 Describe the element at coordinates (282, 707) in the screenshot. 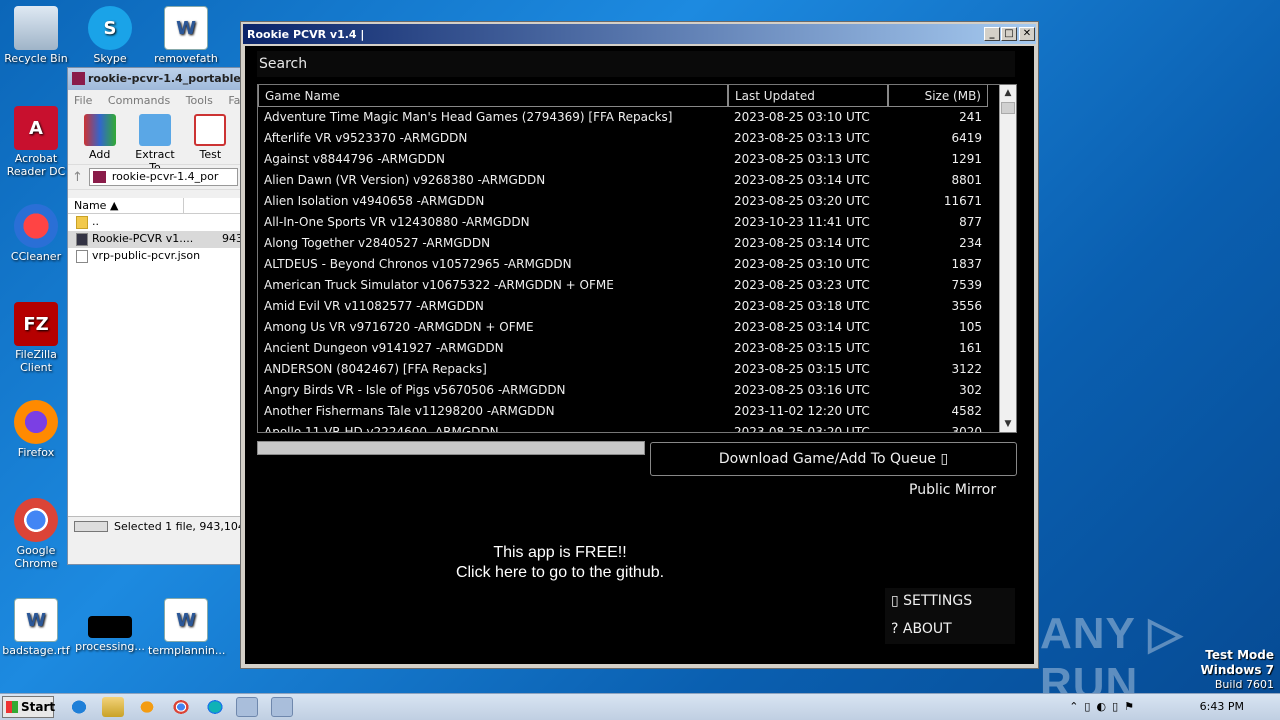

I see `rookie-taskbar-icon` at that location.